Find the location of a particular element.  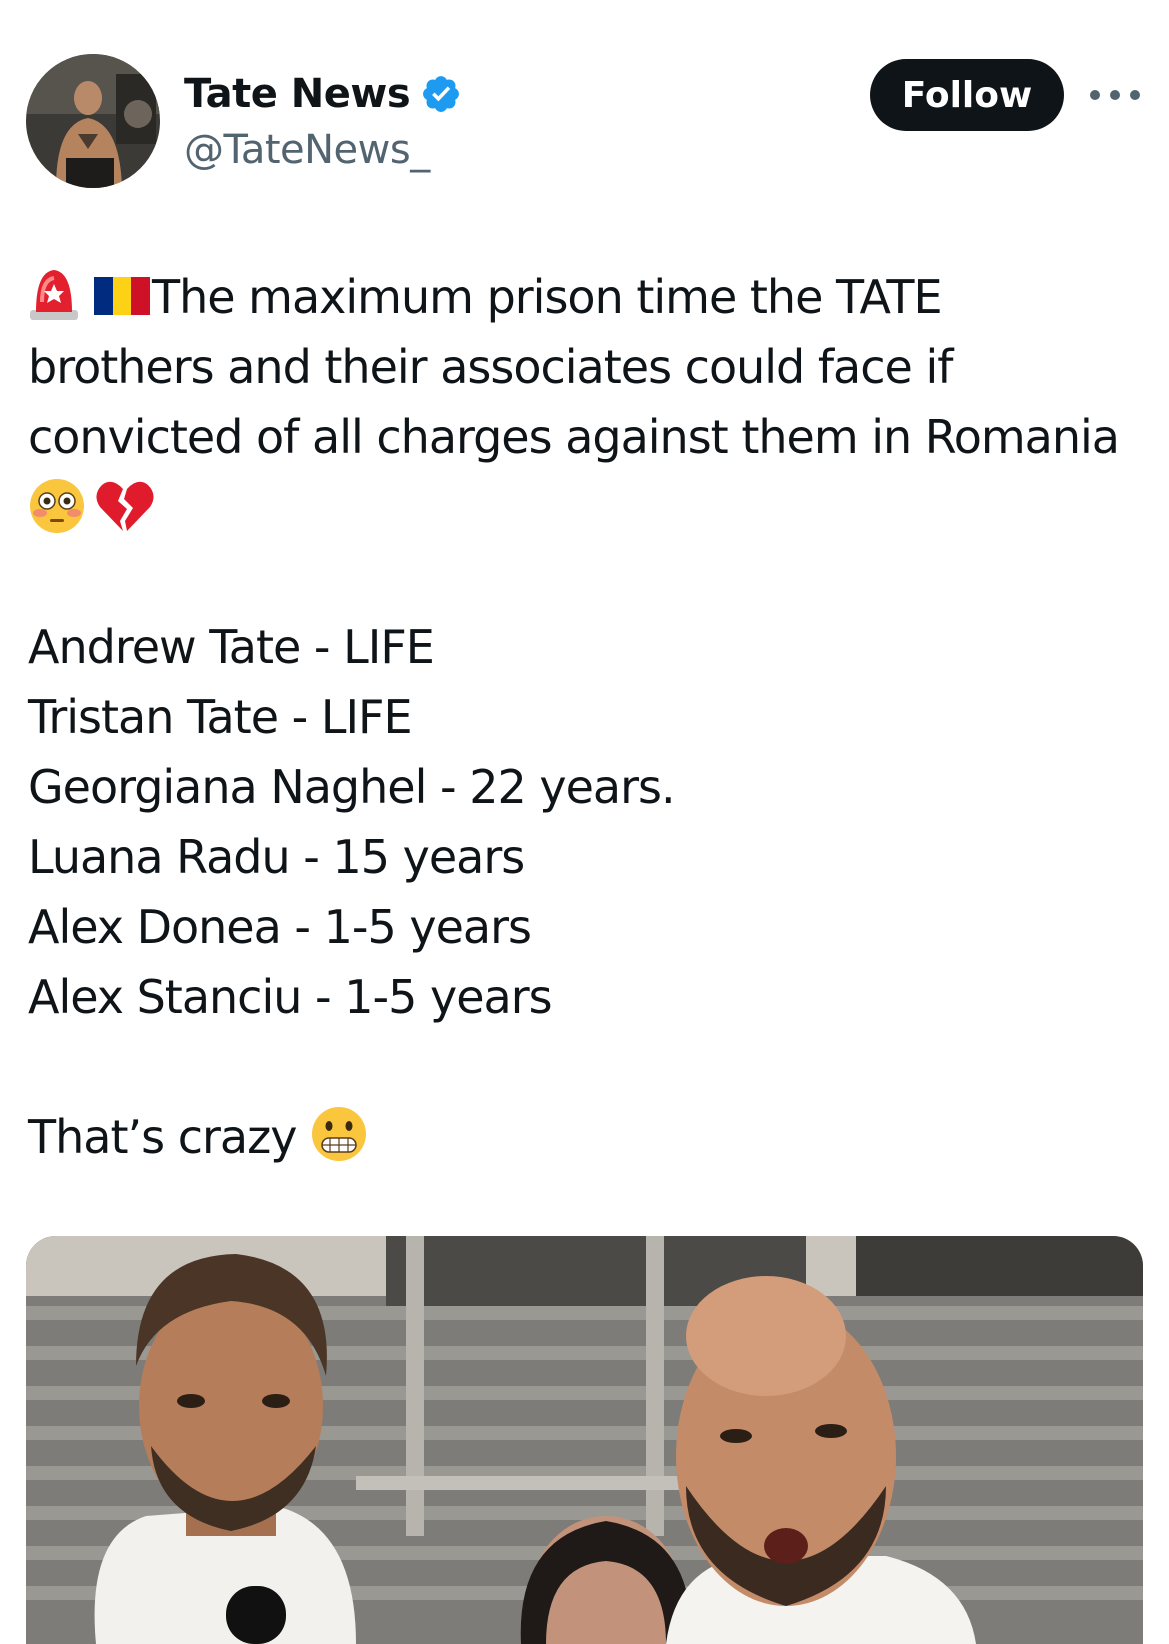

siren-emoji is located at coordinates (54, 295).